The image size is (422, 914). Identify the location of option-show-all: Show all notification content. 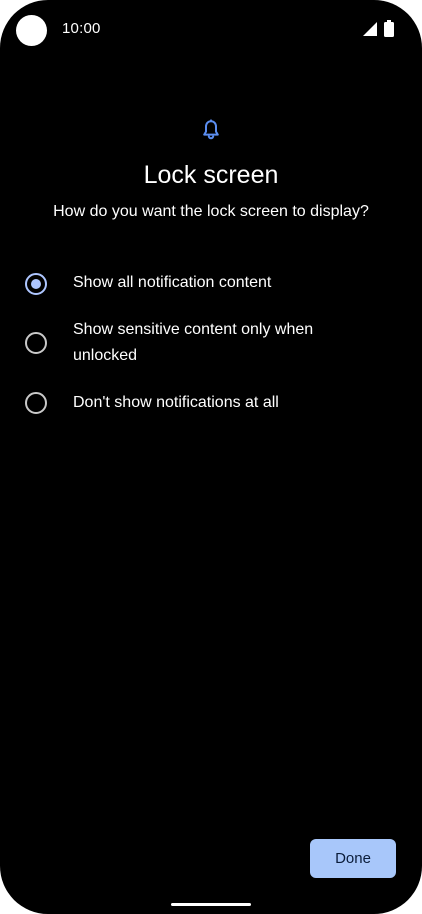
(211, 285).